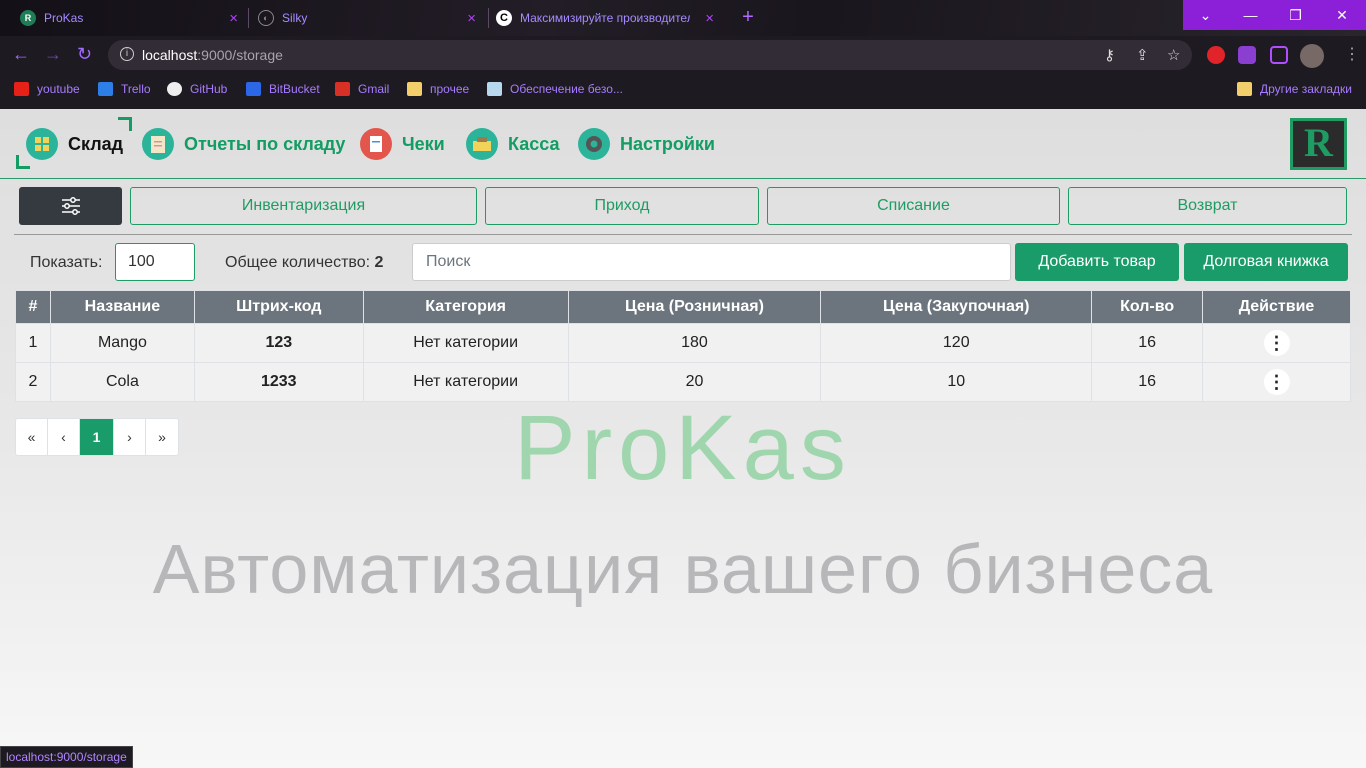  I want to click on menu-icon: ⋮, so click(1352, 54).